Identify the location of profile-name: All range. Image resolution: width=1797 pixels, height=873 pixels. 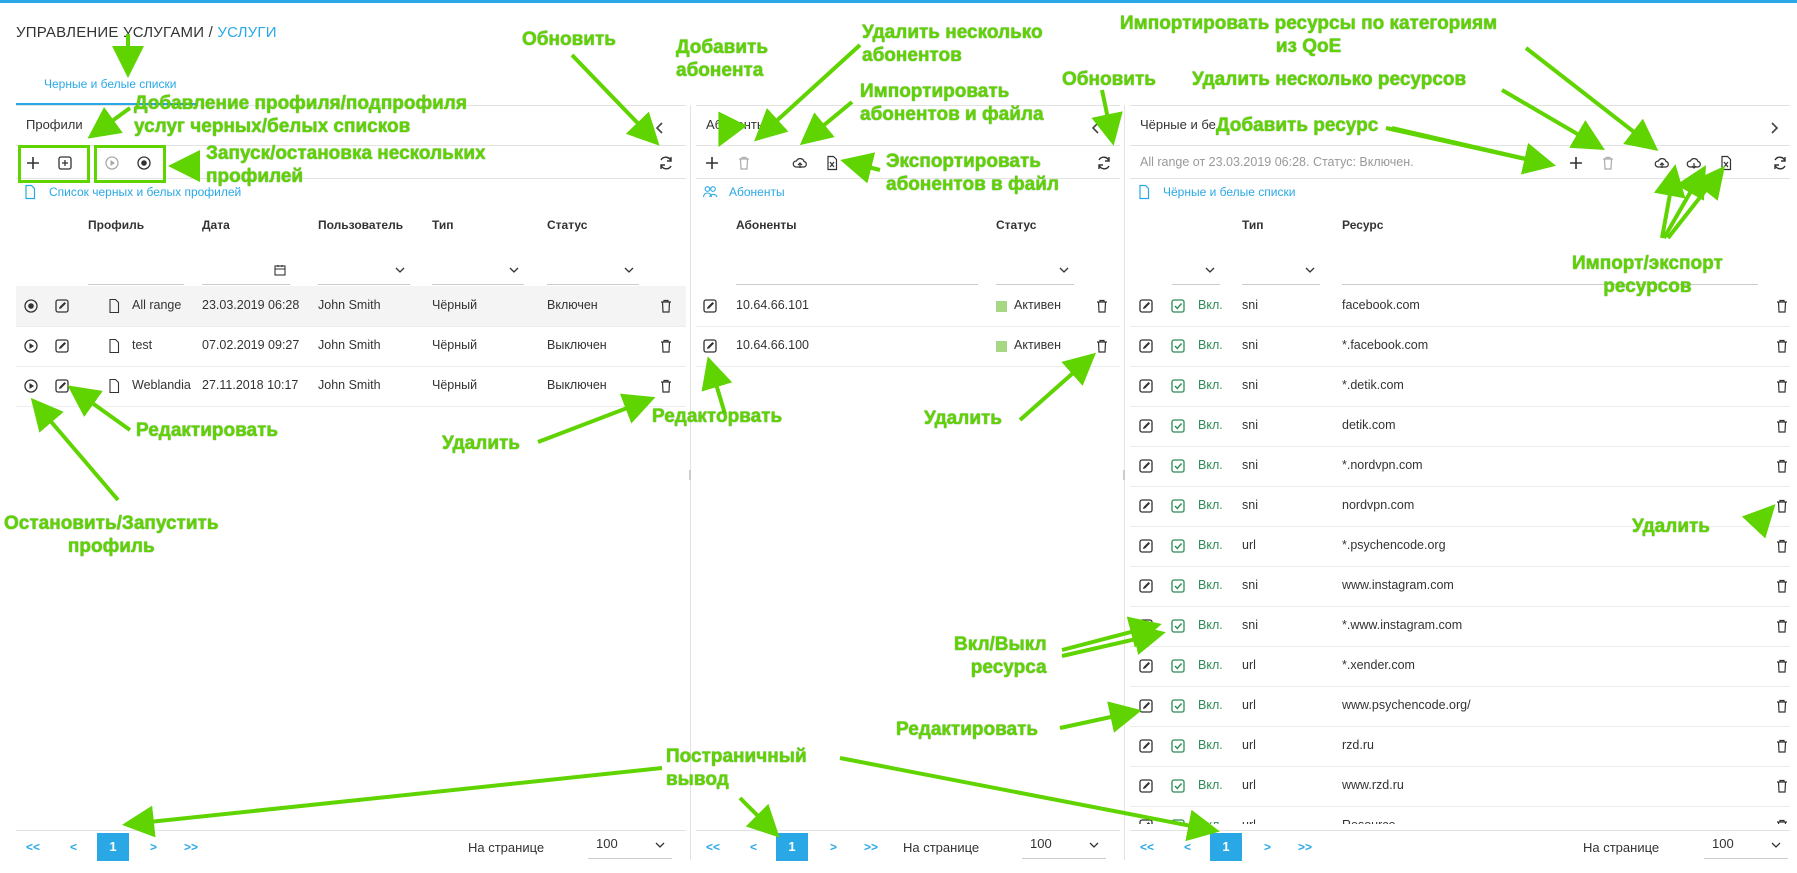
(156, 305).